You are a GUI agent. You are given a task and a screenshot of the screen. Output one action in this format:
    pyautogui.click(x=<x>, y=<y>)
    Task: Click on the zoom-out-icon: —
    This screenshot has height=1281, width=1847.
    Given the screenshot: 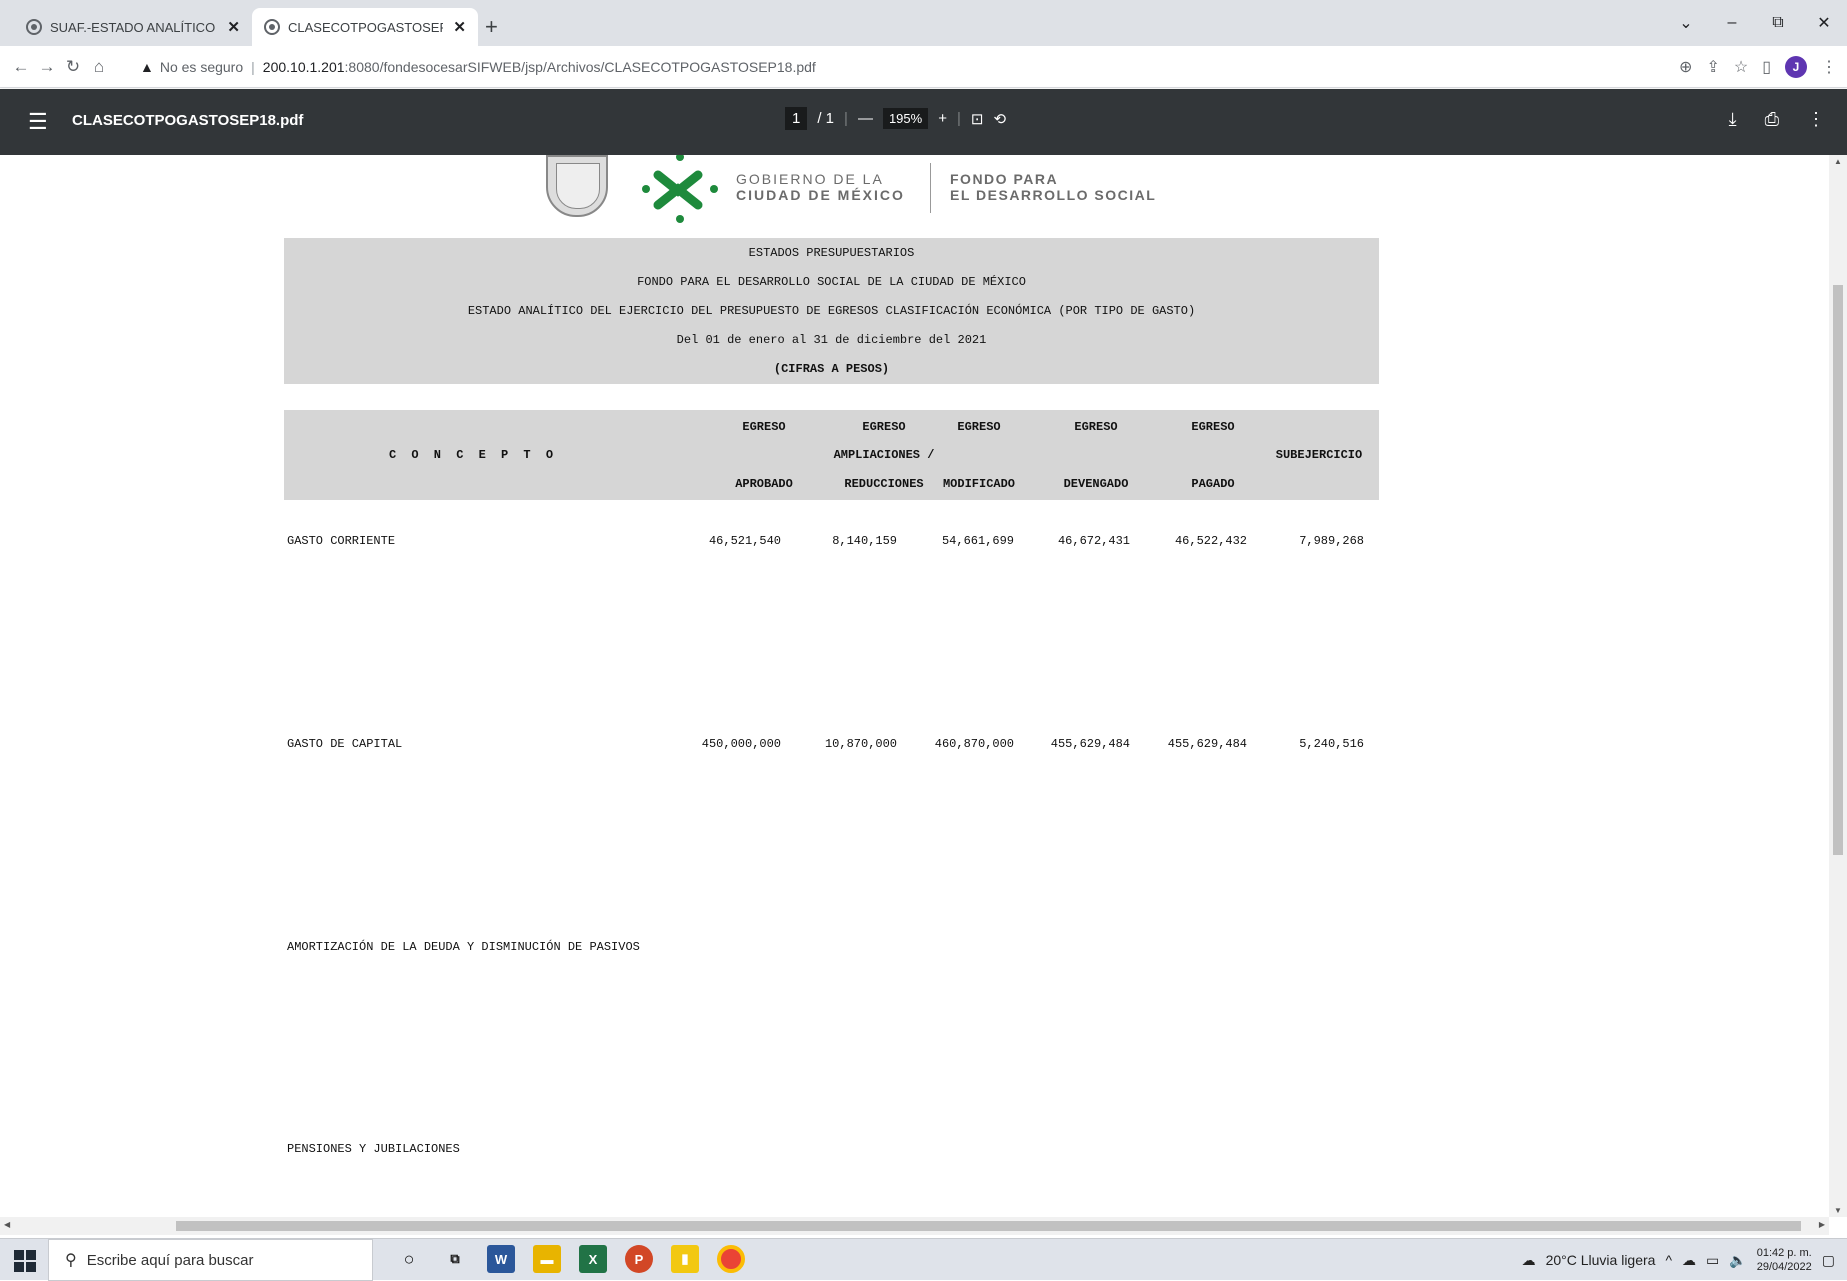 What is the action you would take?
    pyautogui.click(x=865, y=118)
    